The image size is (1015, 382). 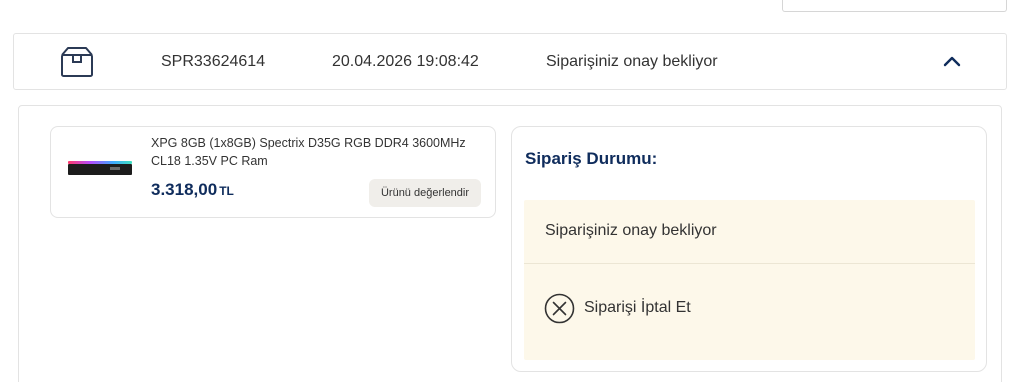 What do you see at coordinates (637, 307) in the screenshot?
I see `cancel-order-label: Siparişi İptal Et` at bounding box center [637, 307].